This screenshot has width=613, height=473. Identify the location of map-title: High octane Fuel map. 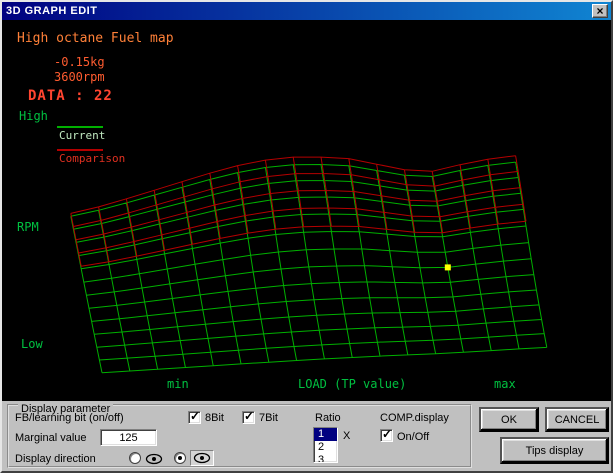
(95, 38).